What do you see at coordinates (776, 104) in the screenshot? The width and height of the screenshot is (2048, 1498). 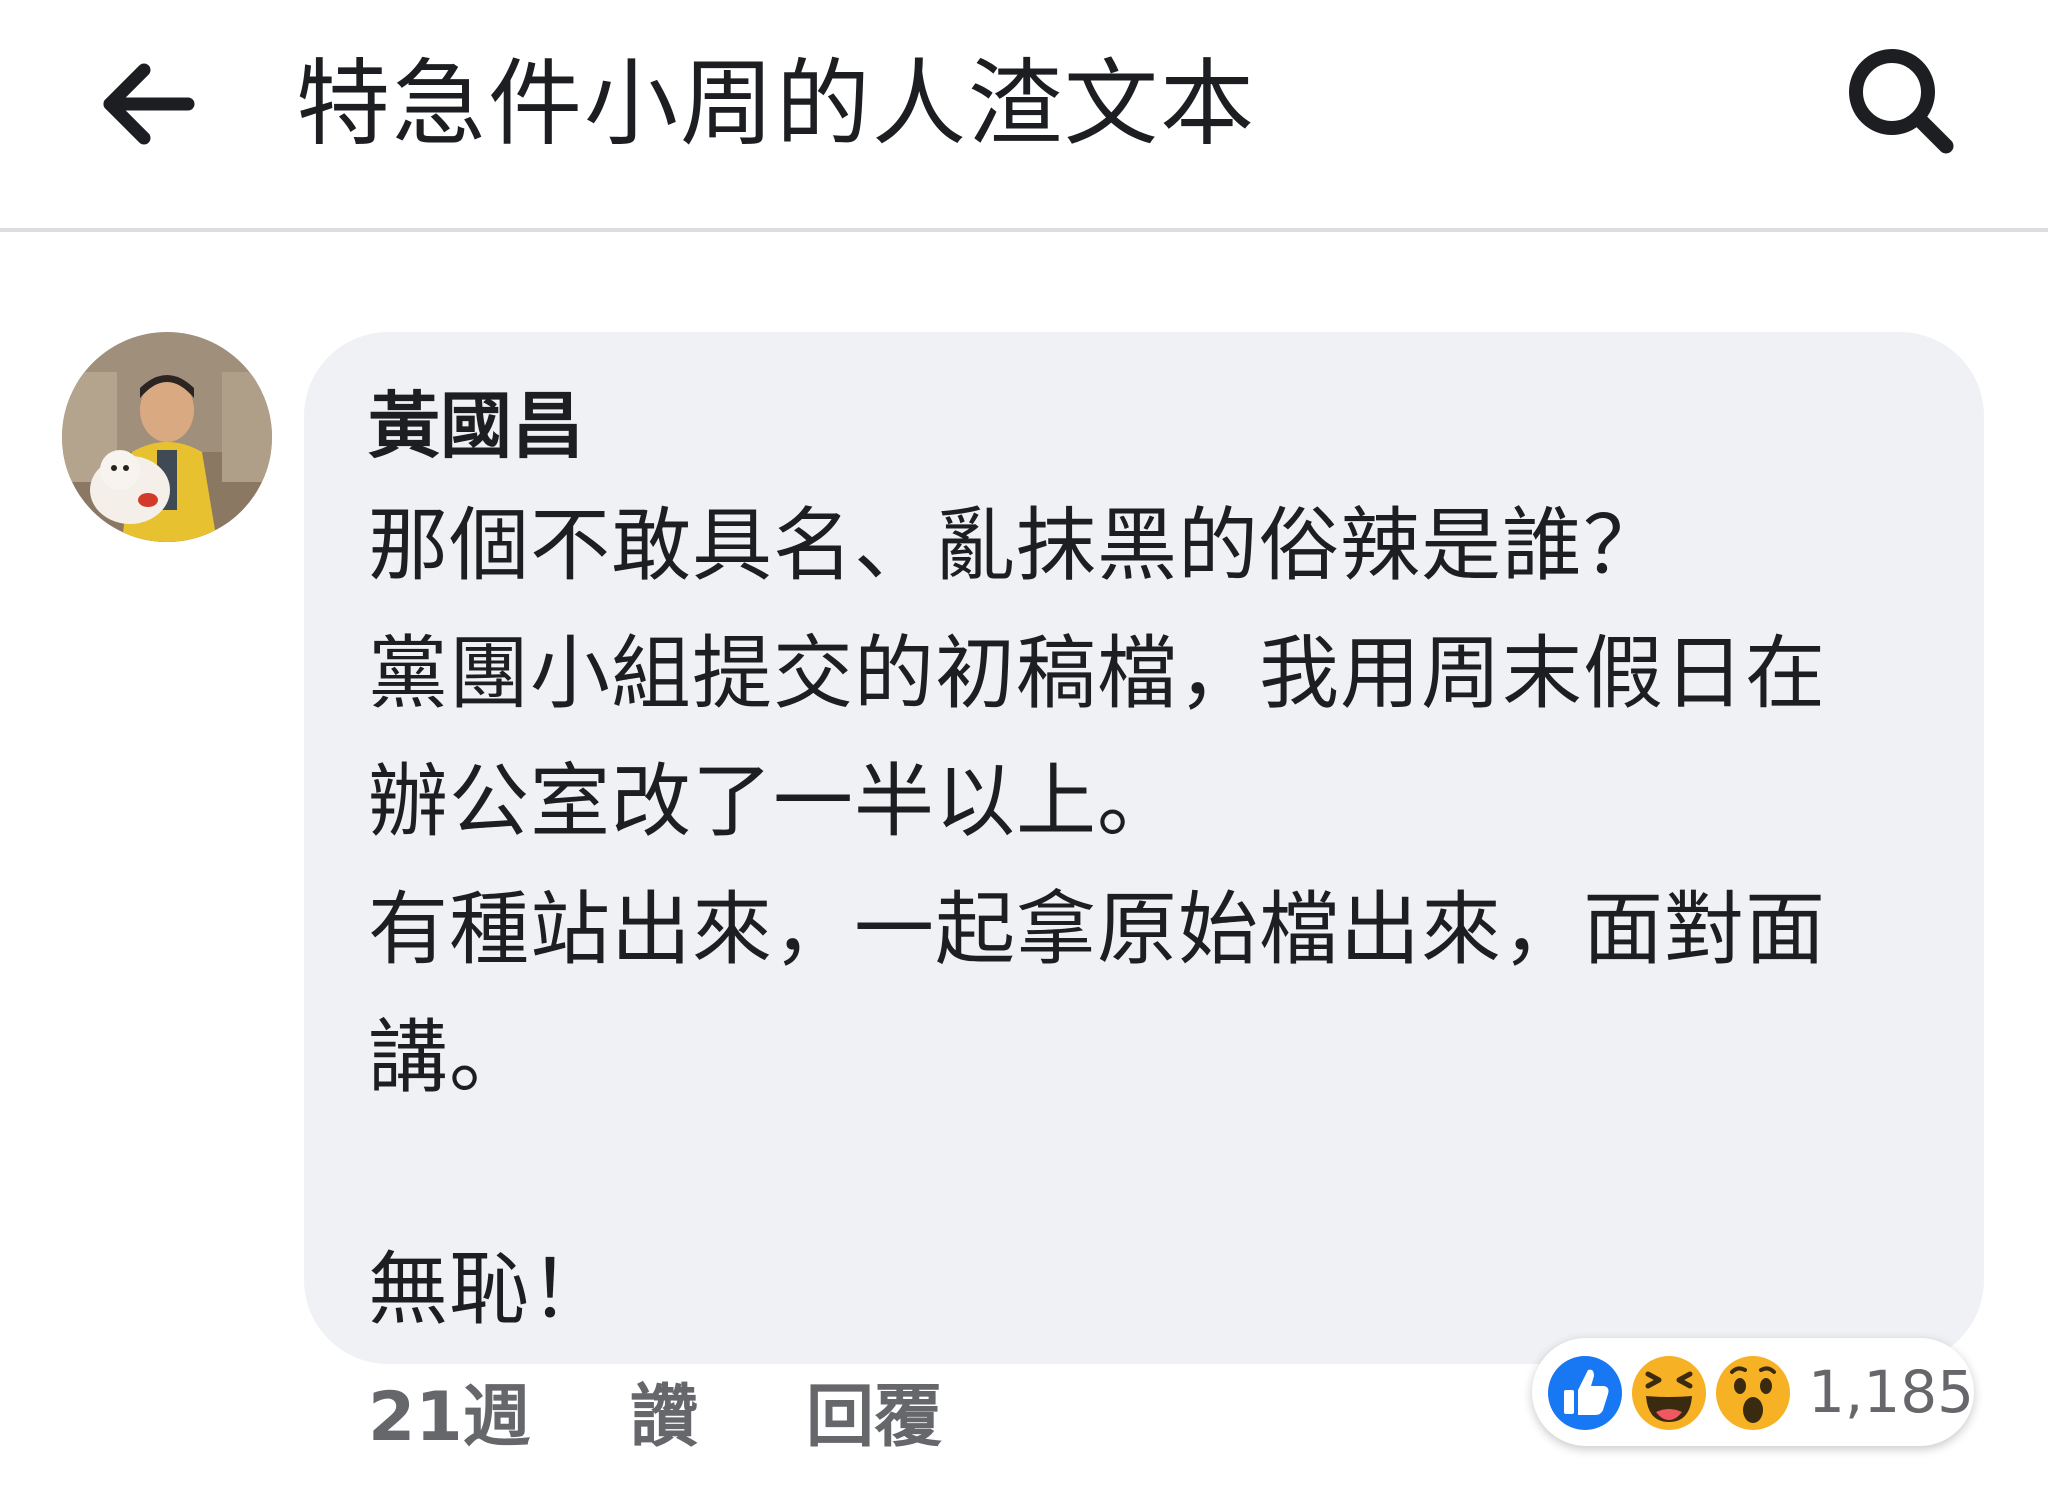 I see `page-title: 特急件小周的人渣文本` at bounding box center [776, 104].